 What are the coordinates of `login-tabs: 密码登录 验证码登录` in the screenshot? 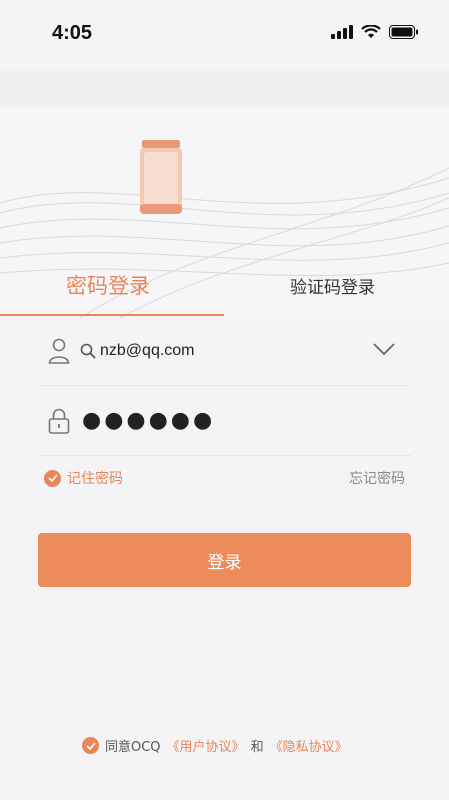 It's located at (224, 289).